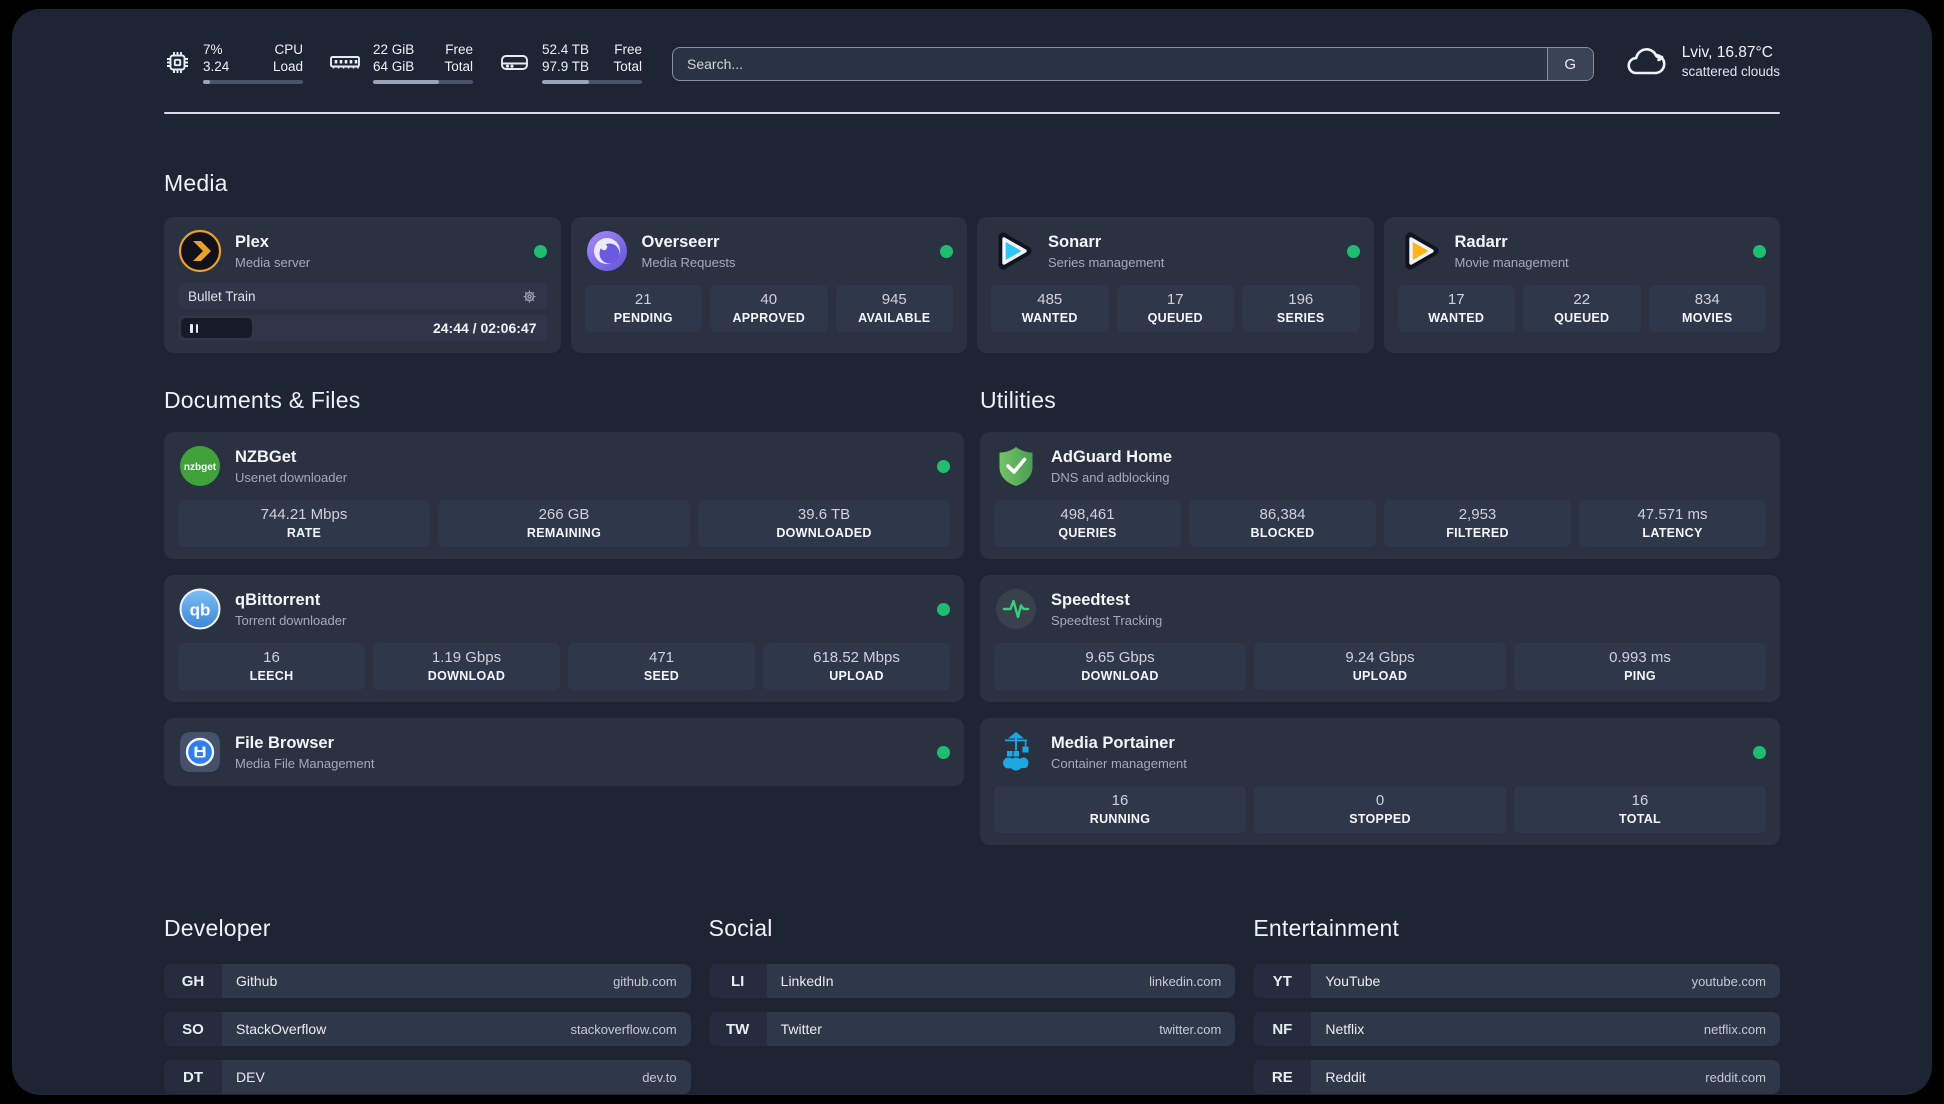  Describe the element at coordinates (193, 1029) in the screenshot. I see `link-tag: SO` at that location.